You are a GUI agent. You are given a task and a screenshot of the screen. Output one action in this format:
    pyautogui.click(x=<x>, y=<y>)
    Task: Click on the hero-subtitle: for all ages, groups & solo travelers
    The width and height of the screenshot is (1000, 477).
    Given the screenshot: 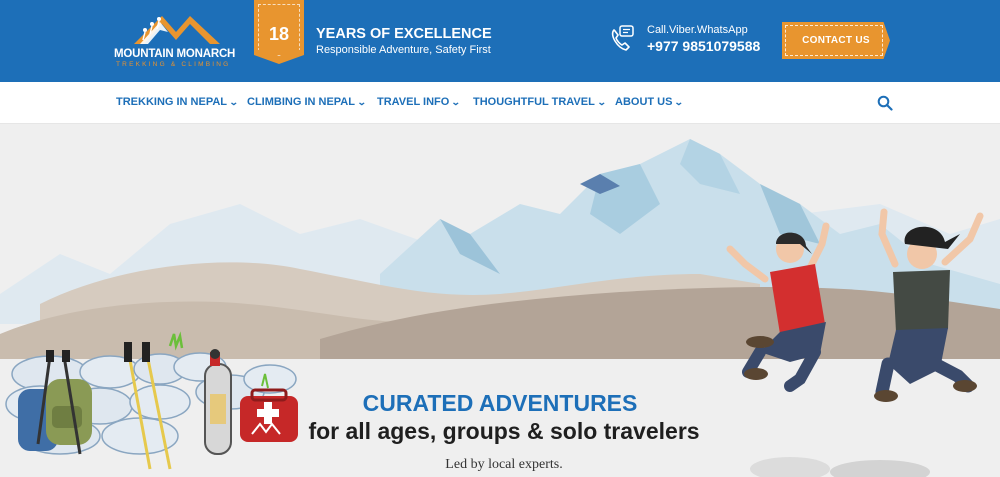 What is the action you would take?
    pyautogui.click(x=504, y=431)
    